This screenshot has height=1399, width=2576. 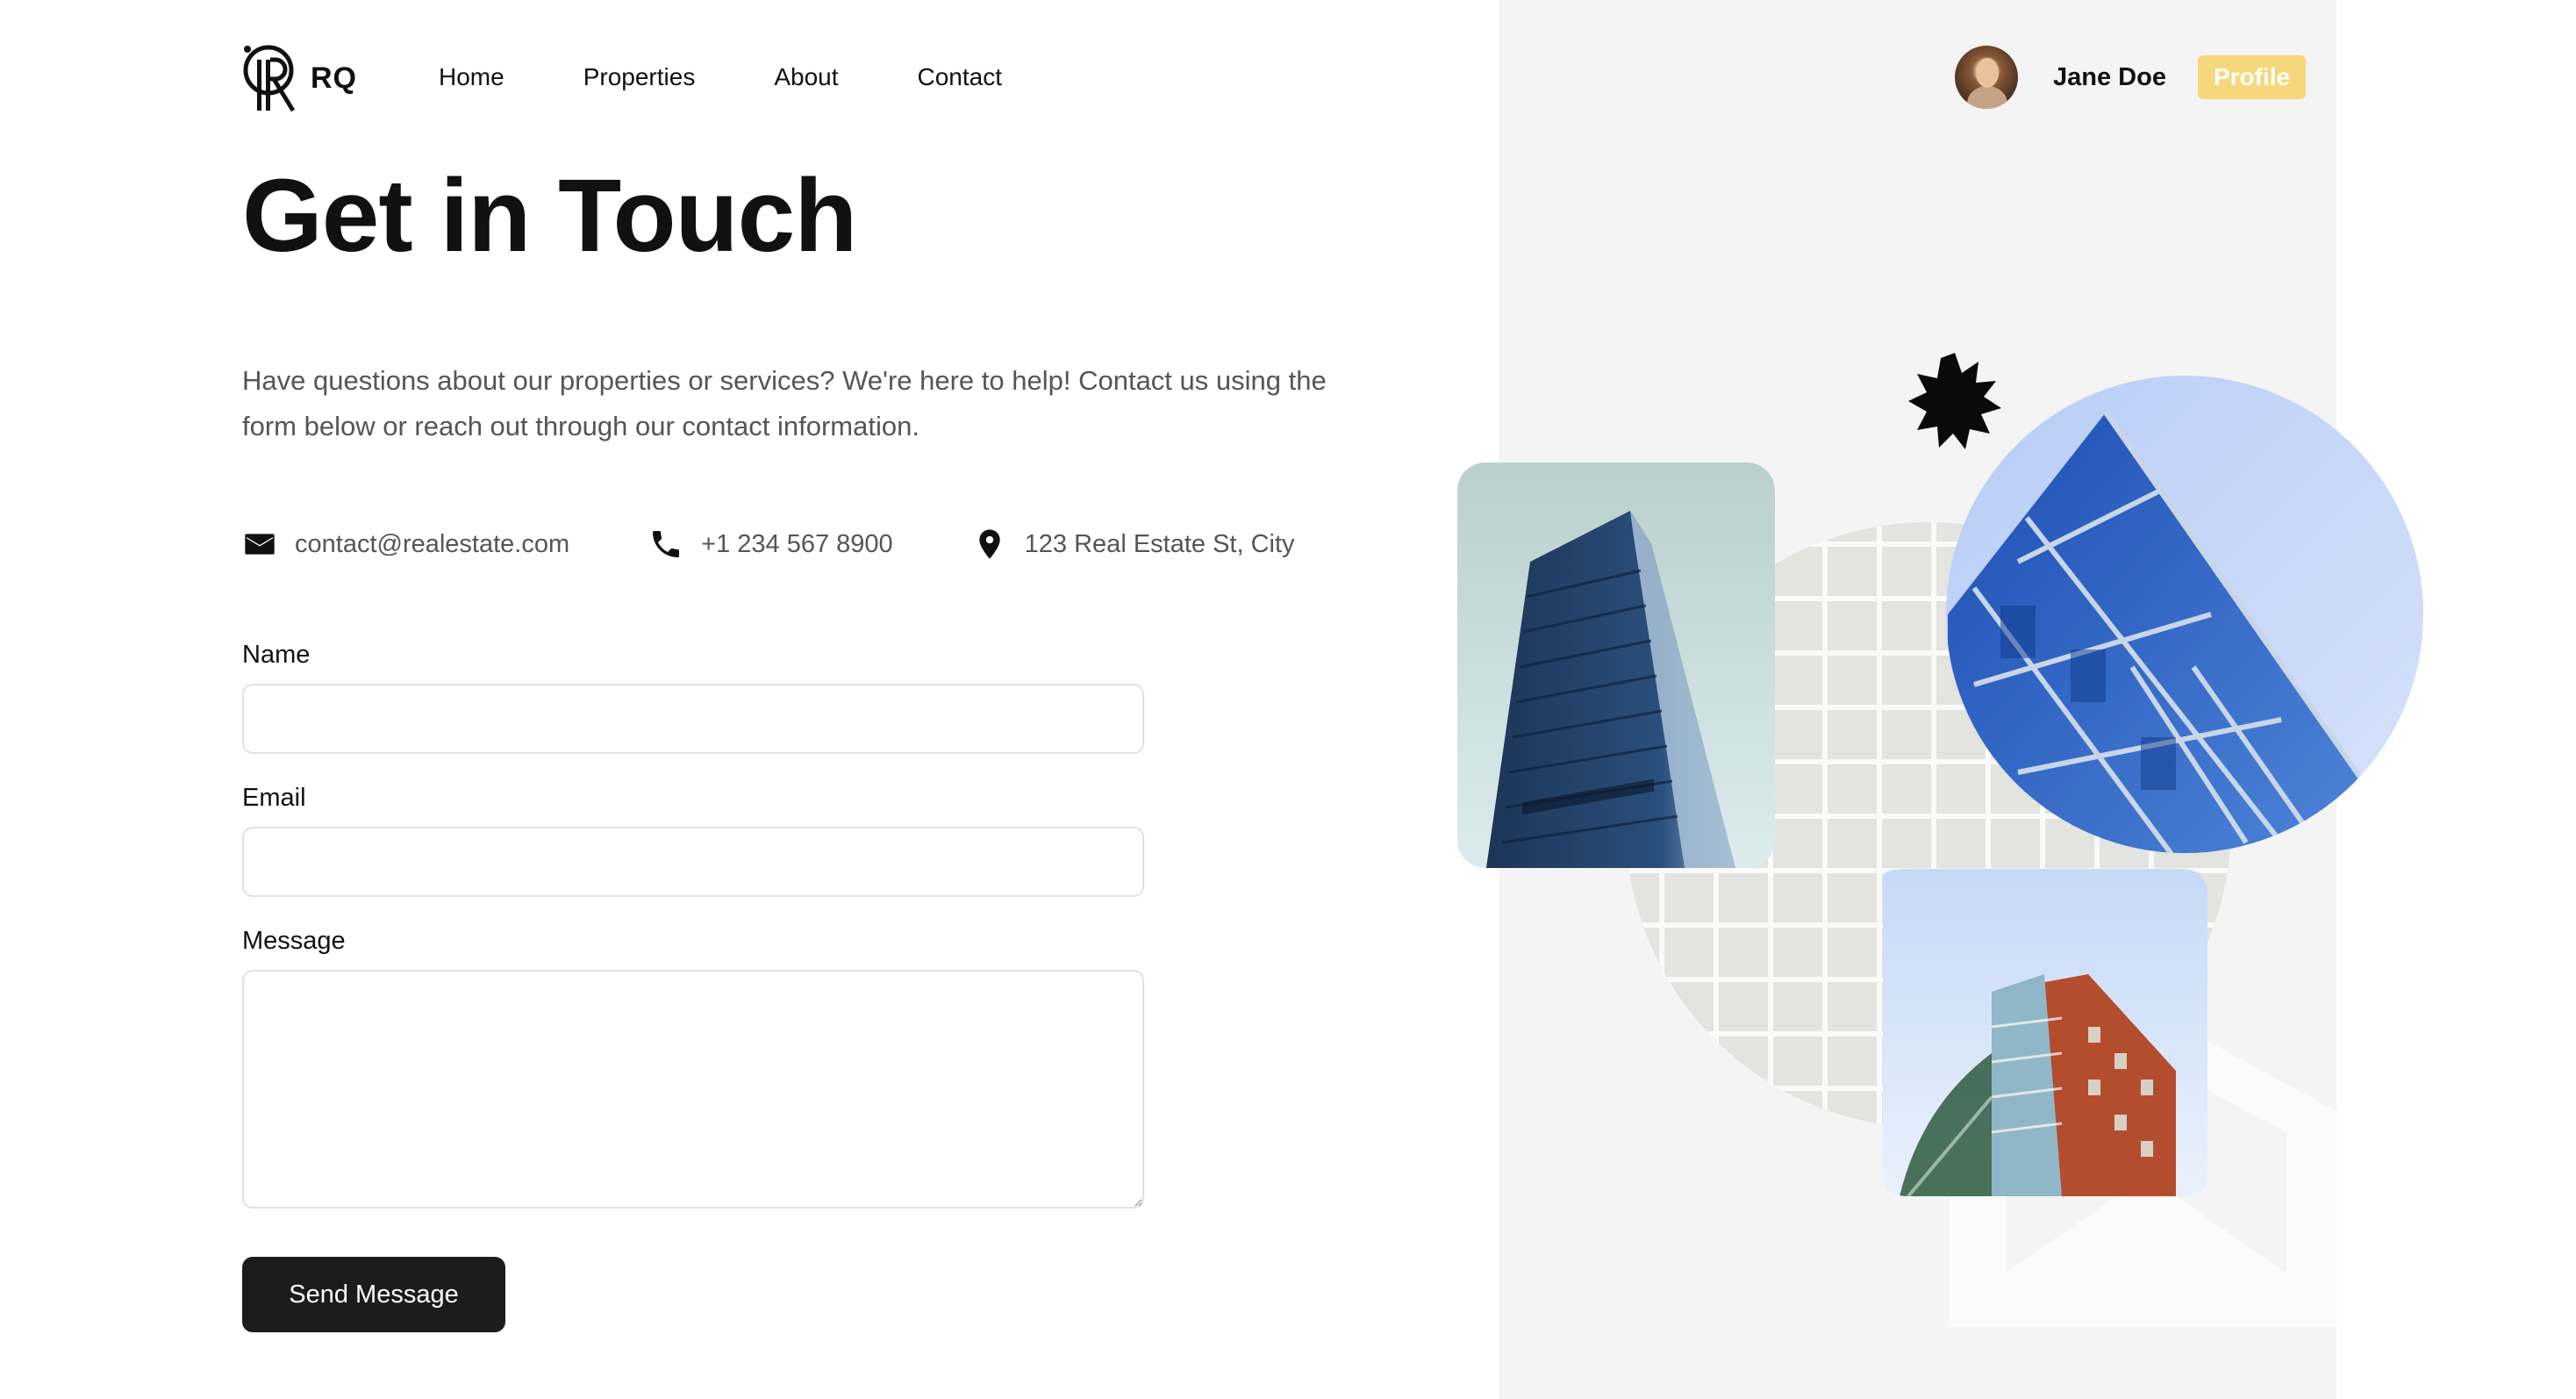 I want to click on contact-phone: +1 234 567 8900, so click(x=770, y=544).